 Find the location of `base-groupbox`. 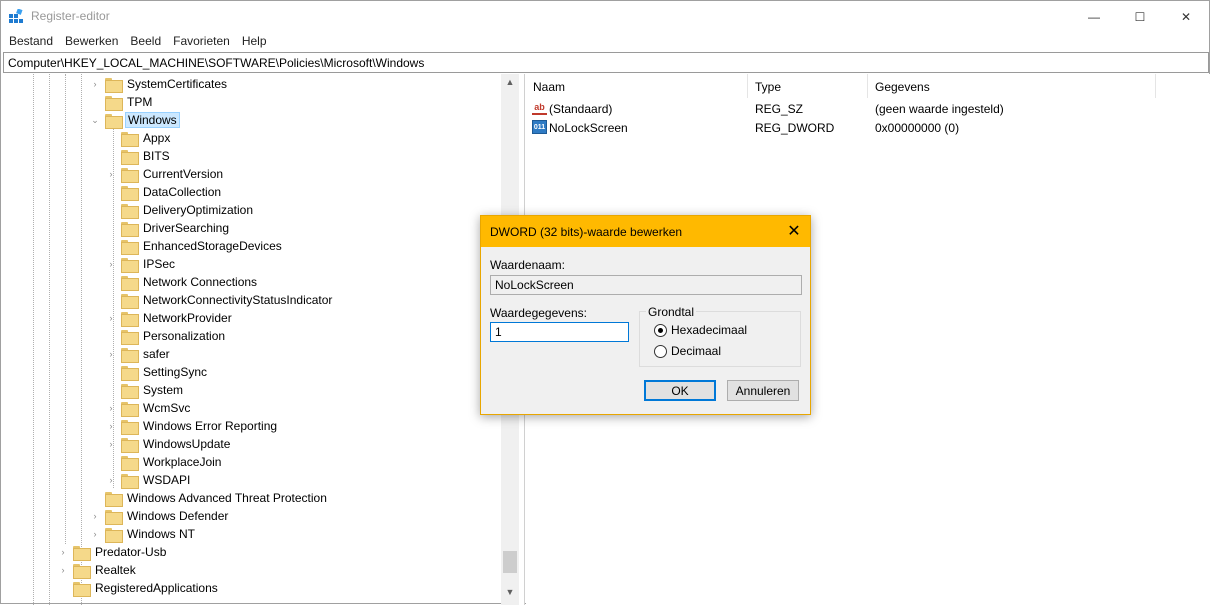

base-groupbox is located at coordinates (720, 339).